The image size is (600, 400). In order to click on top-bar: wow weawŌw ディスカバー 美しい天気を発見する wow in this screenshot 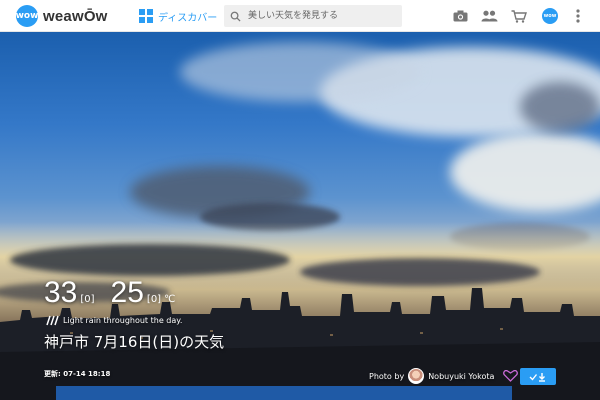, I will do `click(300, 16)`.